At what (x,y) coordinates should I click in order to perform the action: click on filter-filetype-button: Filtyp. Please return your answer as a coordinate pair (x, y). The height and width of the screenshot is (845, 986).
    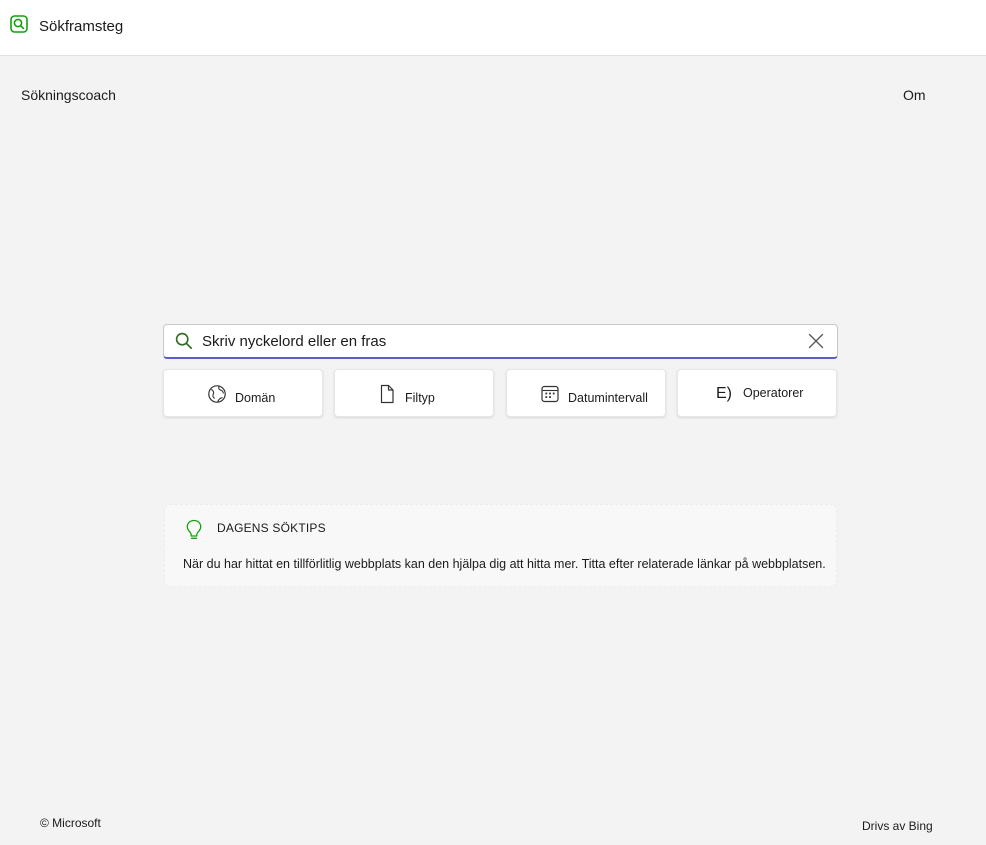
    Looking at the image, I should click on (414, 393).